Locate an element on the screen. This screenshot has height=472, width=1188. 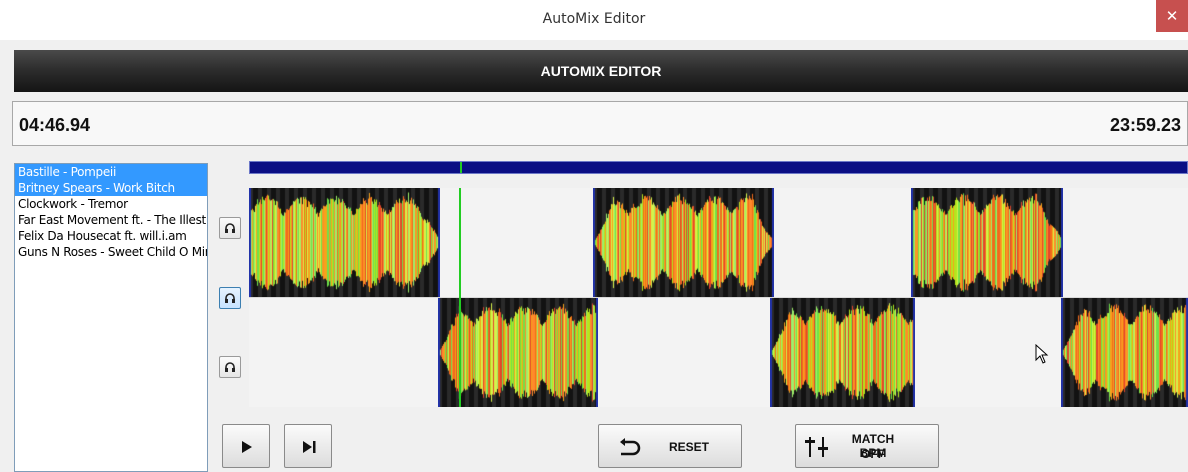
play-icon is located at coordinates (247, 447).